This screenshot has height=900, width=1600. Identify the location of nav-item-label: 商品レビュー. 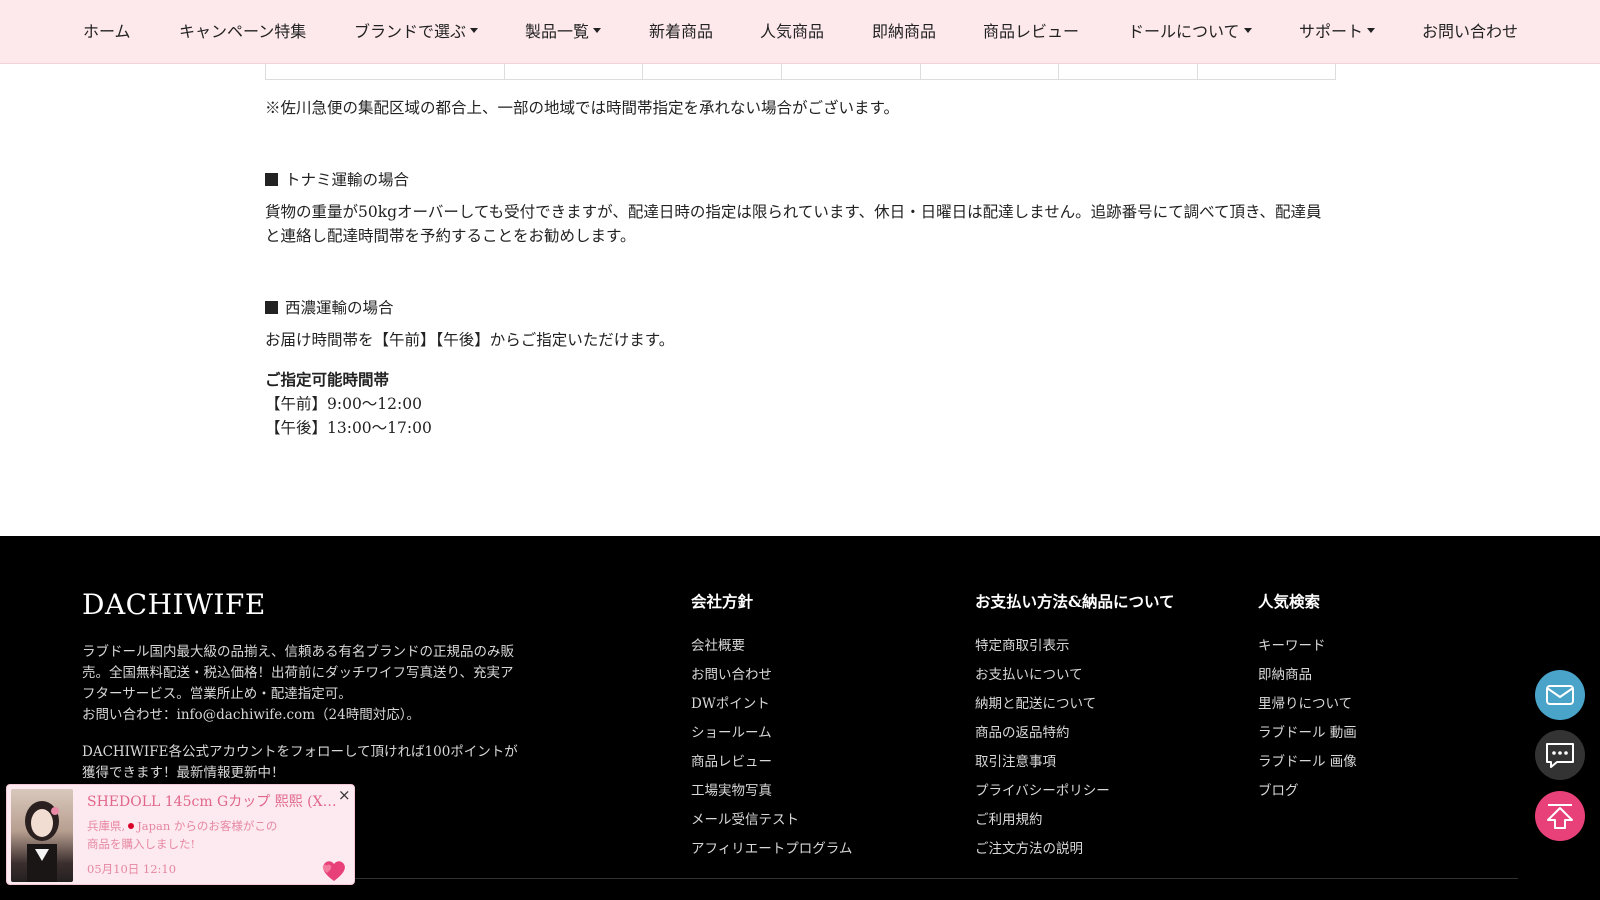
(1031, 31).